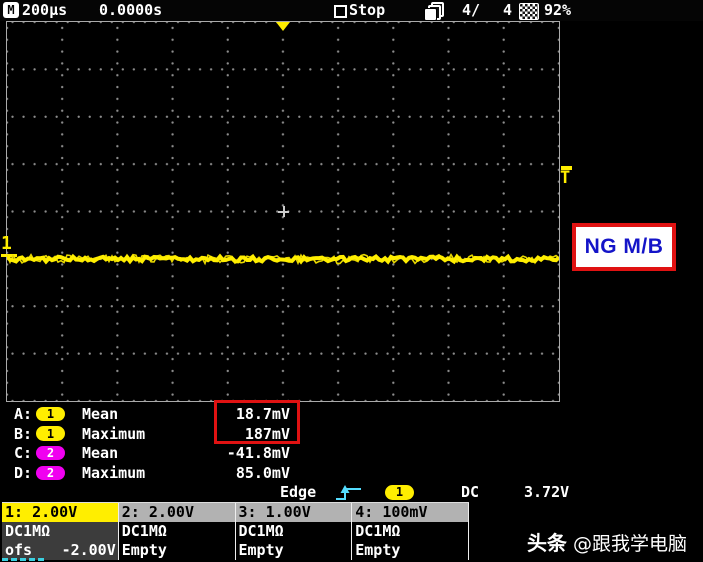 This screenshot has height=562, width=703. Describe the element at coordinates (144, 531) in the screenshot. I see `channel2-coupling: DC1MΩ` at that location.